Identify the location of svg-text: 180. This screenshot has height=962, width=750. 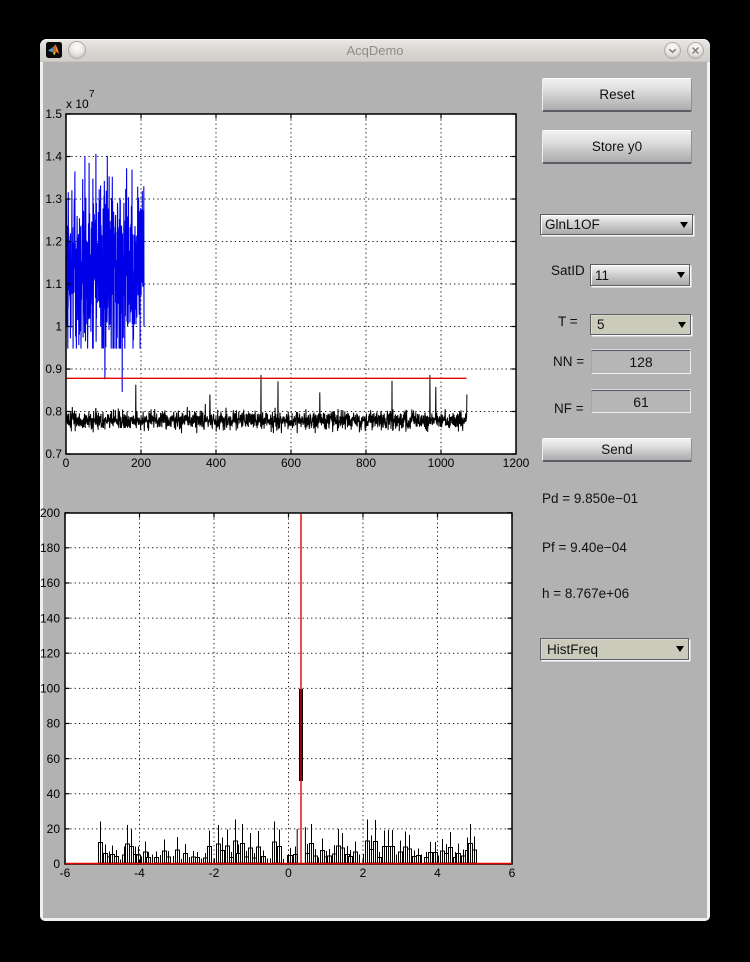
(50, 548).